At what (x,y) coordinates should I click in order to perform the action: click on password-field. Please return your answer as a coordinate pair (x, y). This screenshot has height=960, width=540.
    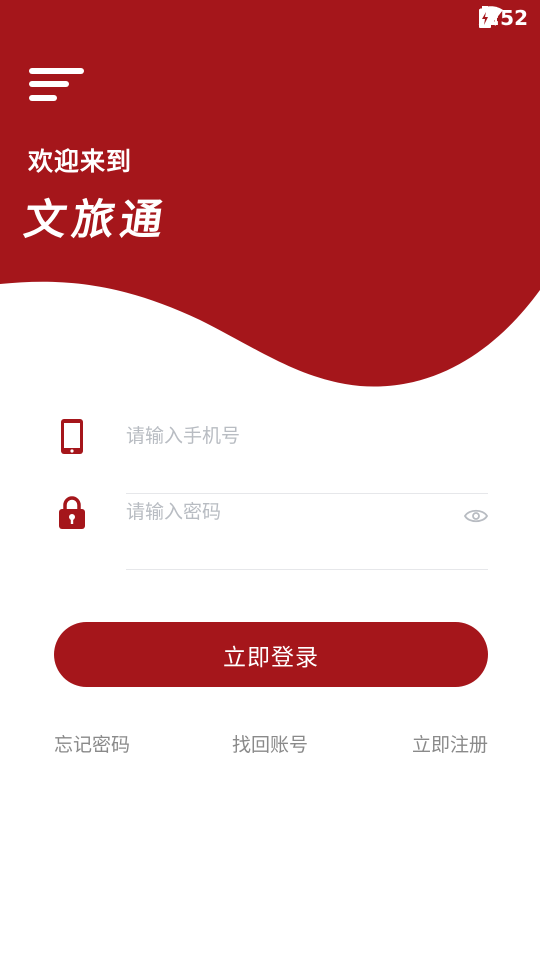
    Looking at the image, I should click on (271, 531).